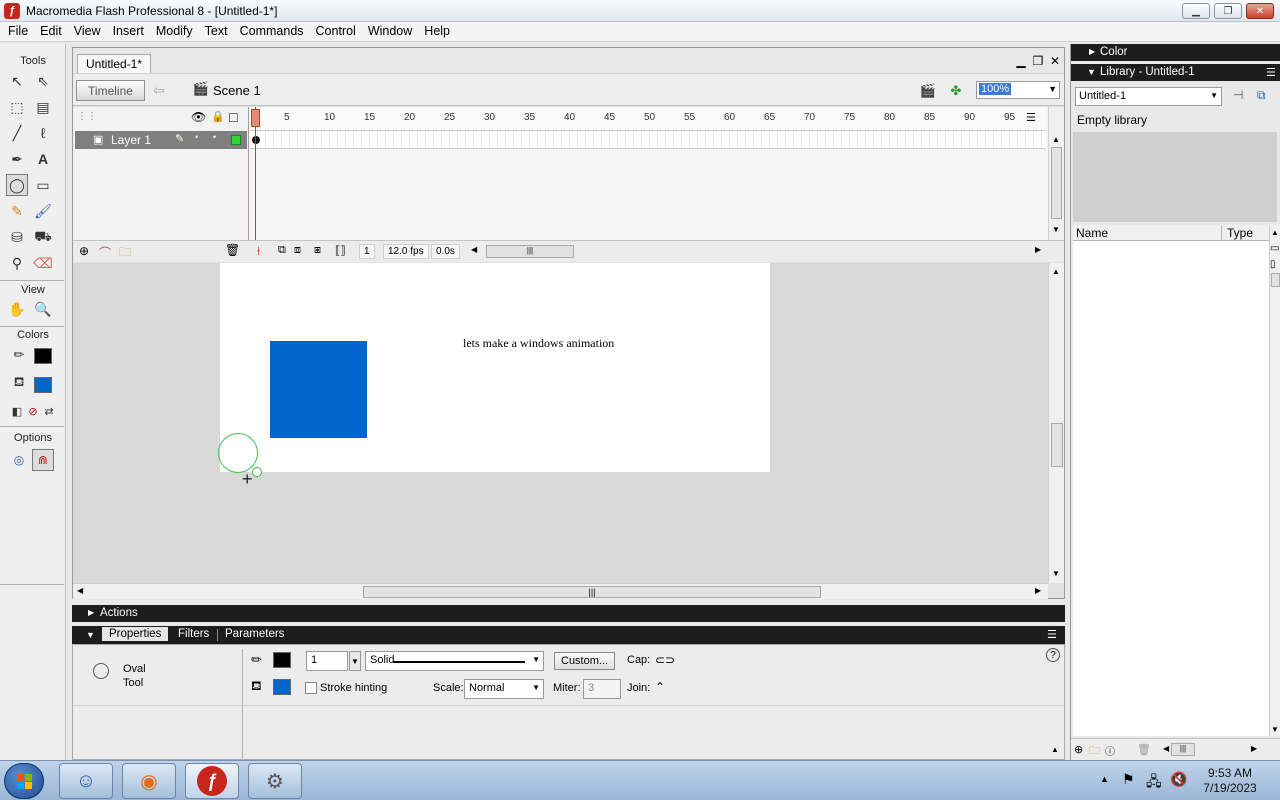 This screenshot has height=800, width=1280. What do you see at coordinates (530, 251) in the screenshot?
I see `frames-hscroll-thumb: |||` at bounding box center [530, 251].